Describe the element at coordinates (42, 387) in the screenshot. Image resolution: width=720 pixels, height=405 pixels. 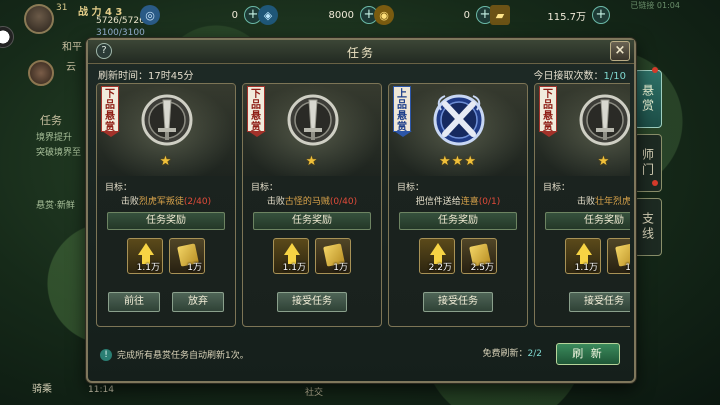
I see `ride-button: 骑乘` at that location.